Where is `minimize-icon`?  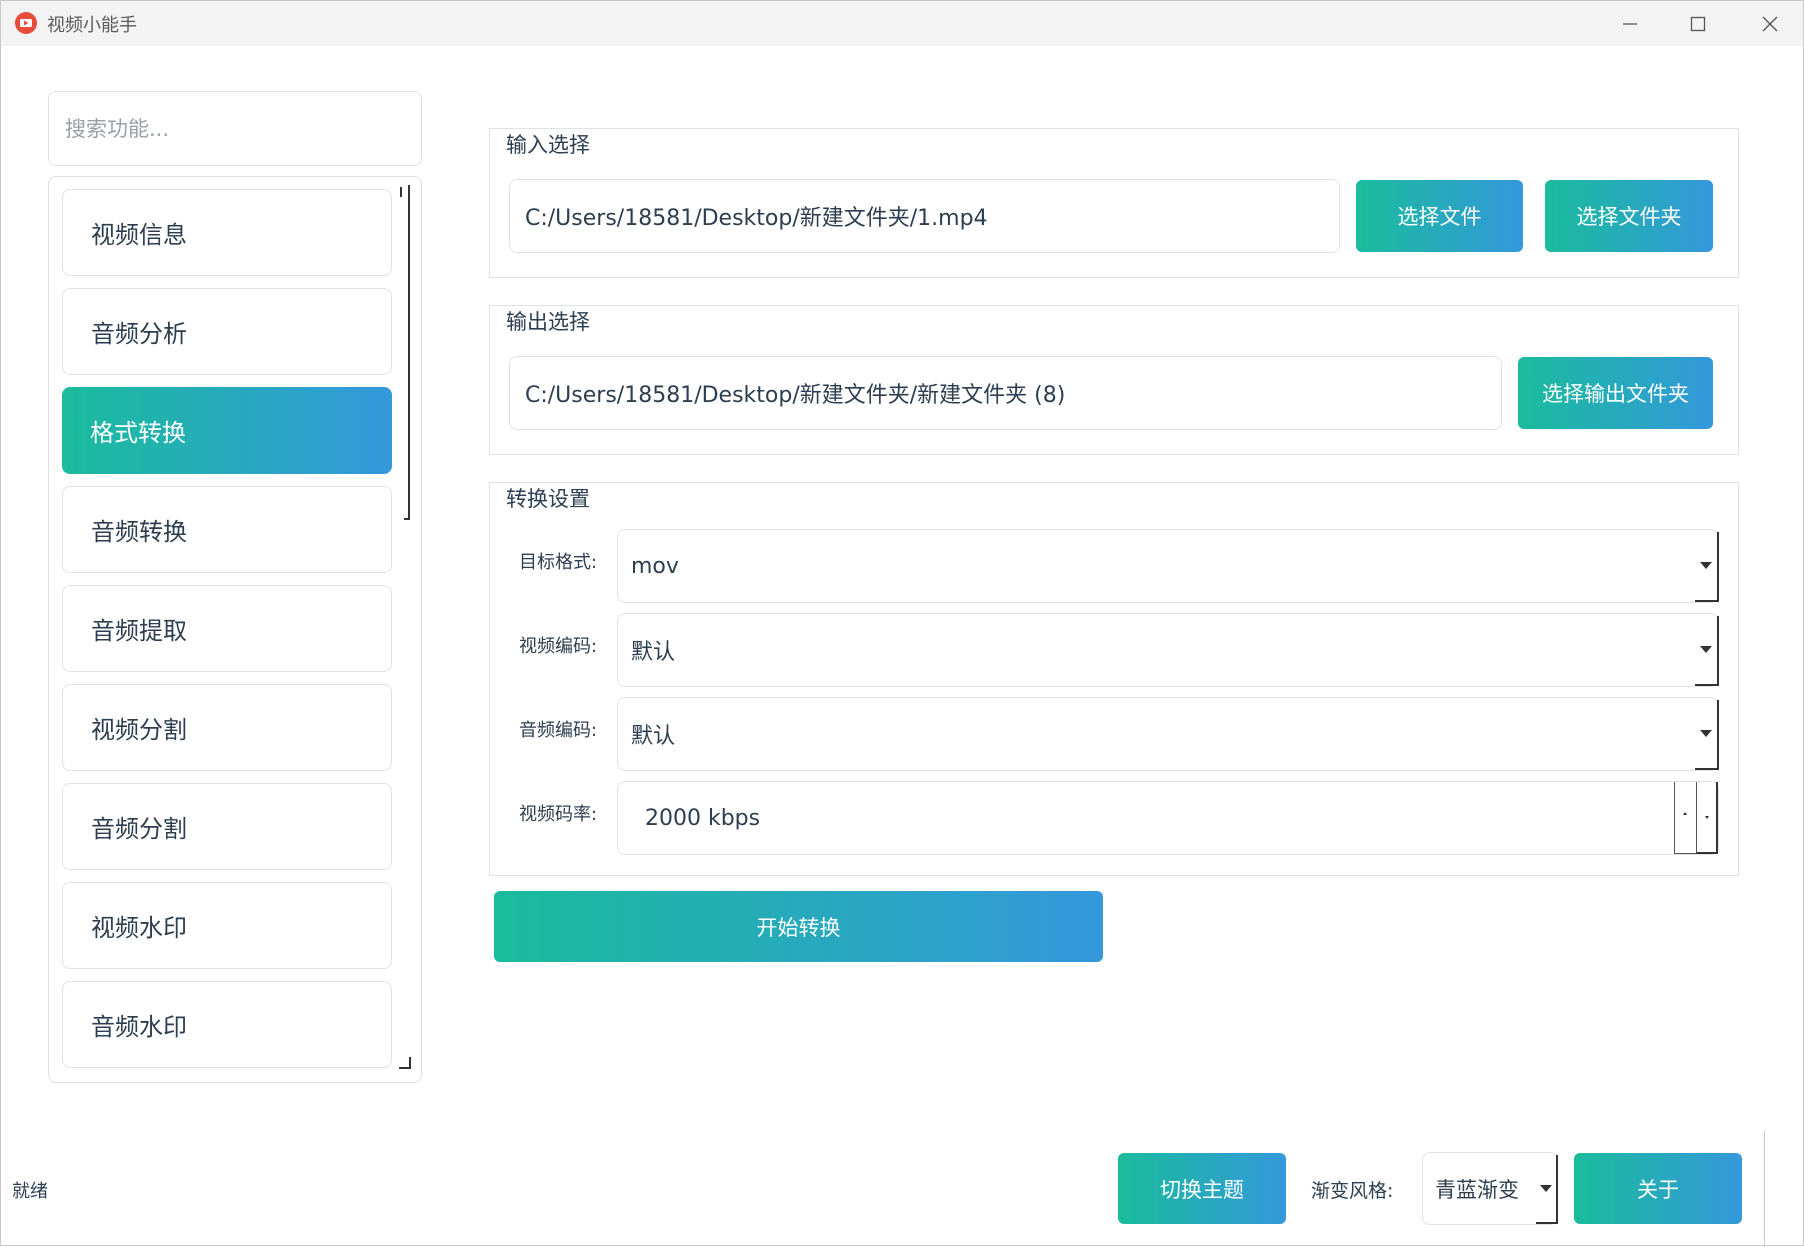
minimize-icon is located at coordinates (1630, 23).